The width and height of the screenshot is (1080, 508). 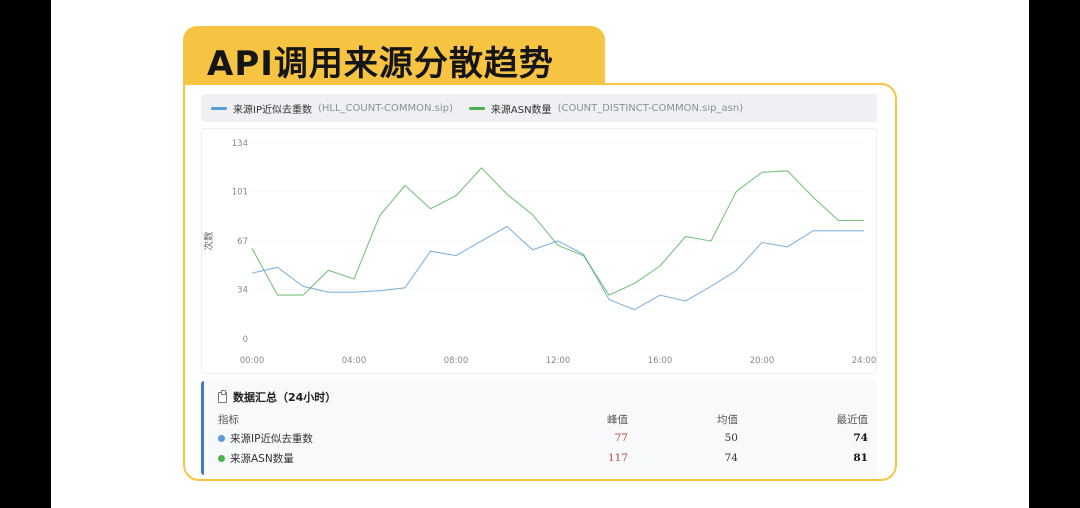 I want to click on y-tick-label: 67, so click(x=242, y=242).